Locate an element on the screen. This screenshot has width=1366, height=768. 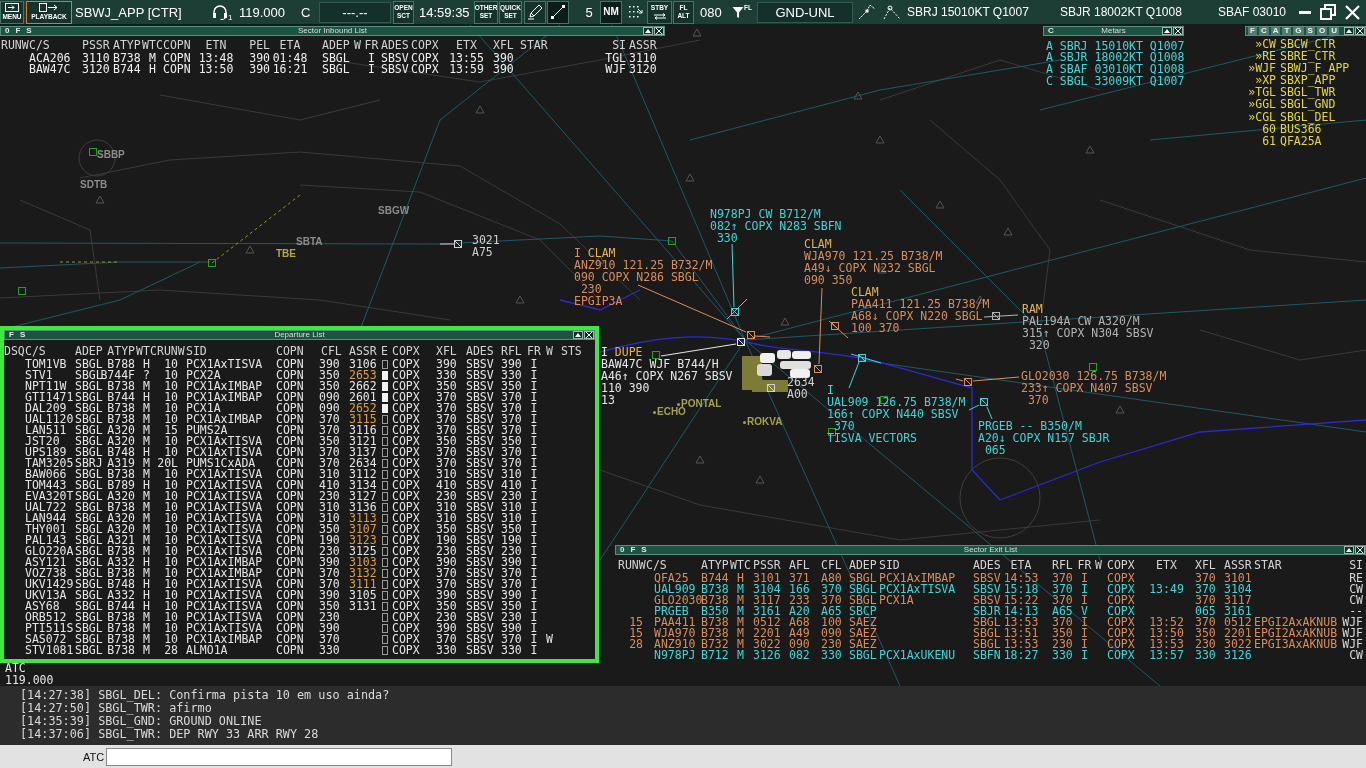
column-header: ADEP is located at coordinates (336, 45).